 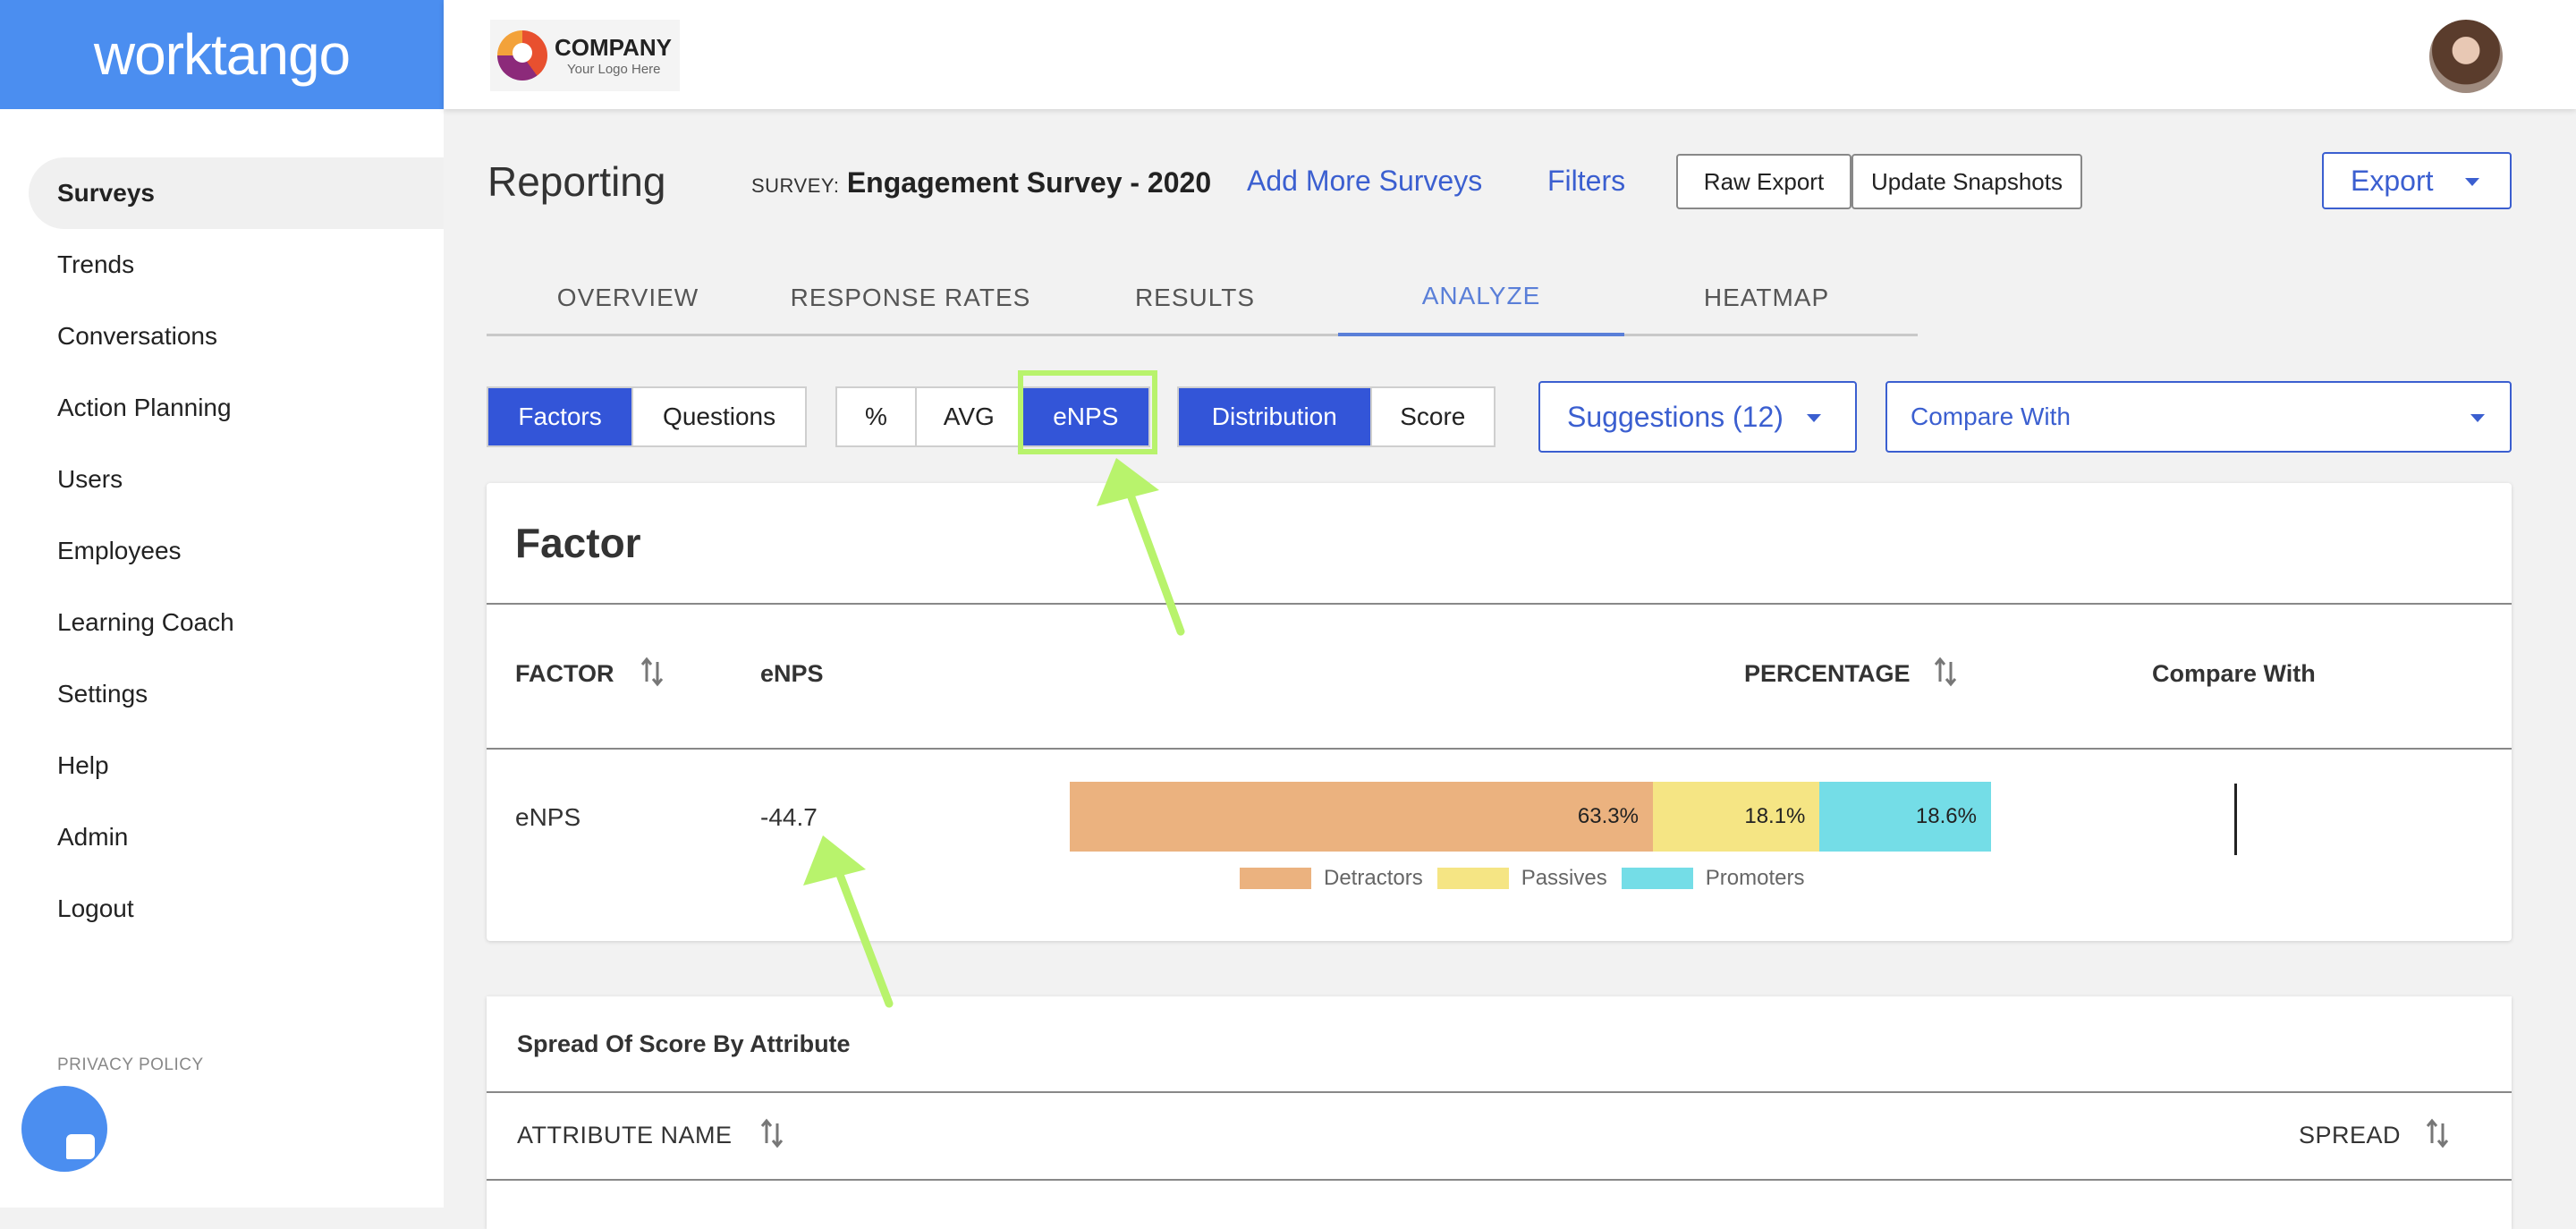 What do you see at coordinates (792, 673) in the screenshot?
I see `column-header-enps: eNPS` at bounding box center [792, 673].